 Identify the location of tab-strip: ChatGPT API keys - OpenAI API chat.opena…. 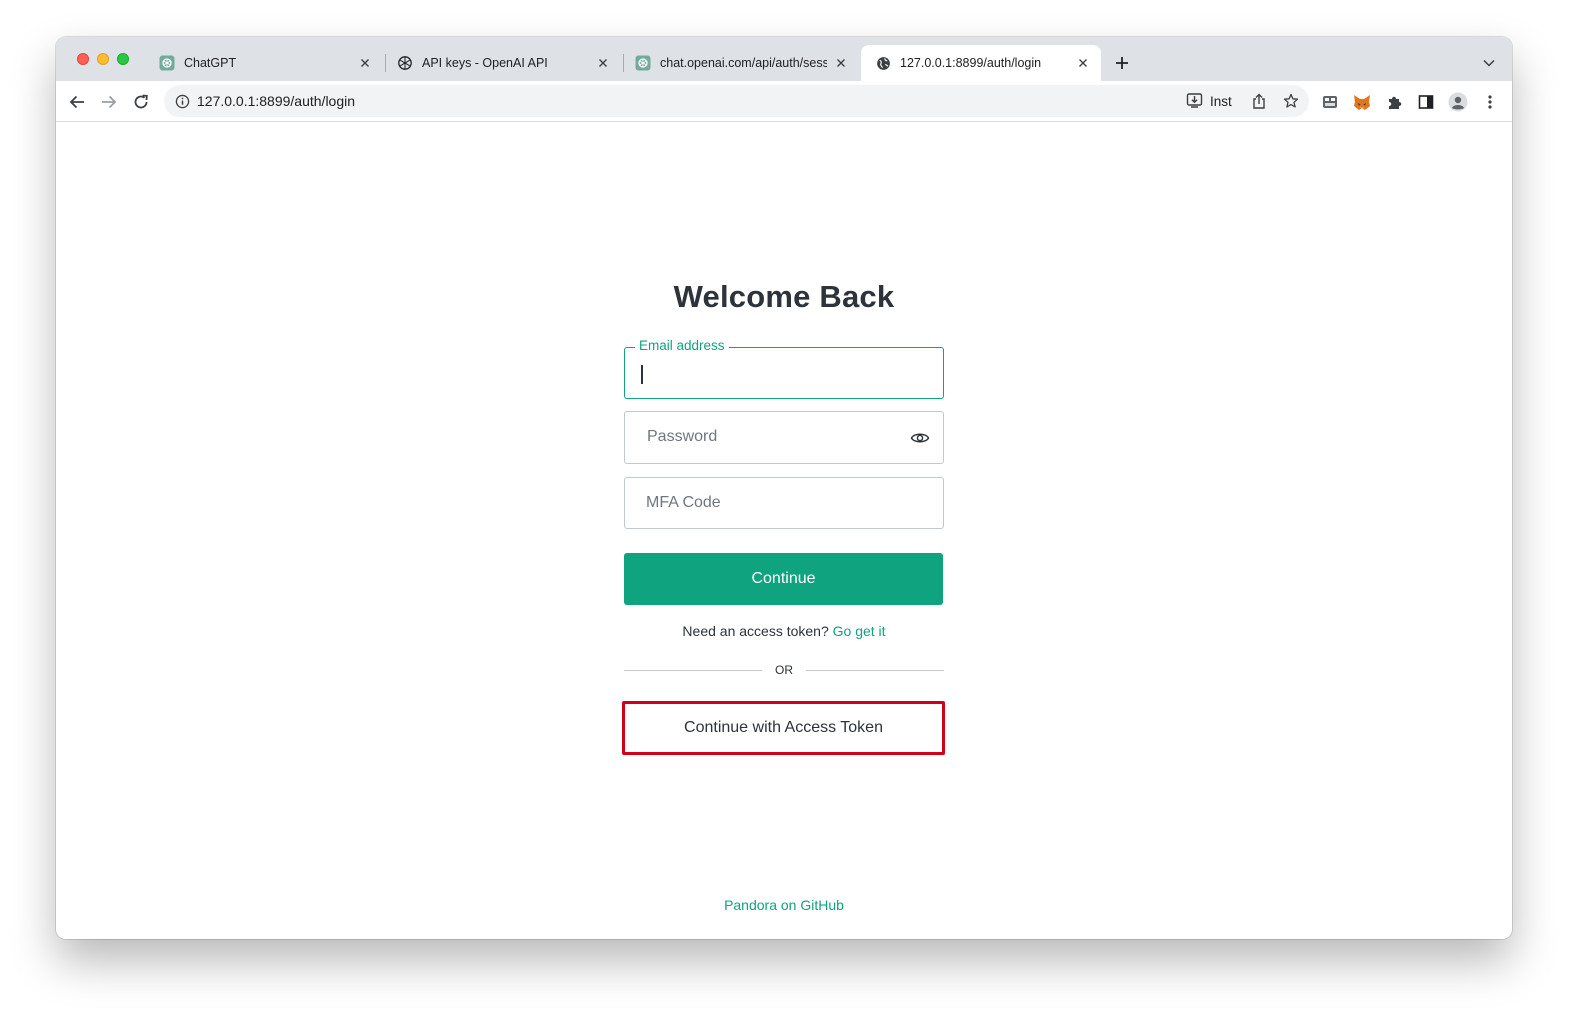
(784, 59).